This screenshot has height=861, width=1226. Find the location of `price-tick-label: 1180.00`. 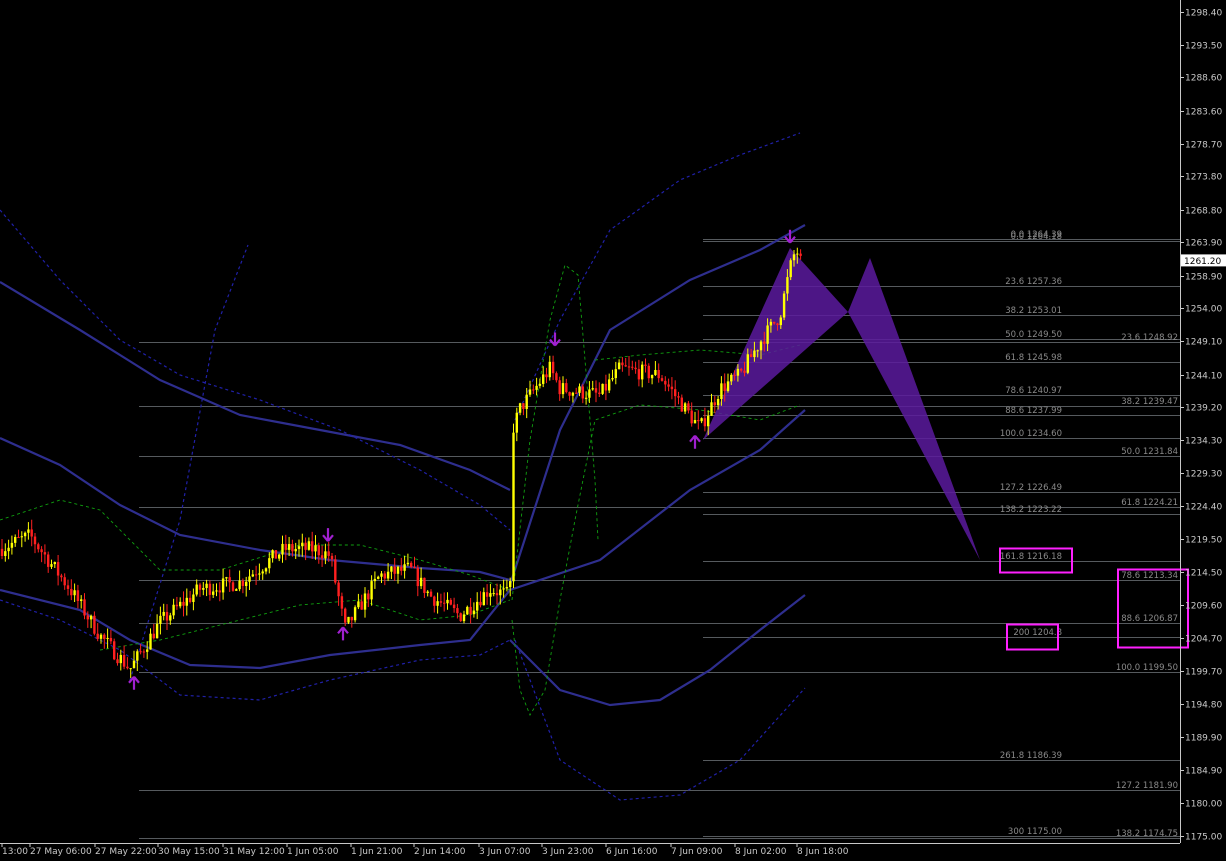

price-tick-label: 1180.00 is located at coordinates (1203, 805).